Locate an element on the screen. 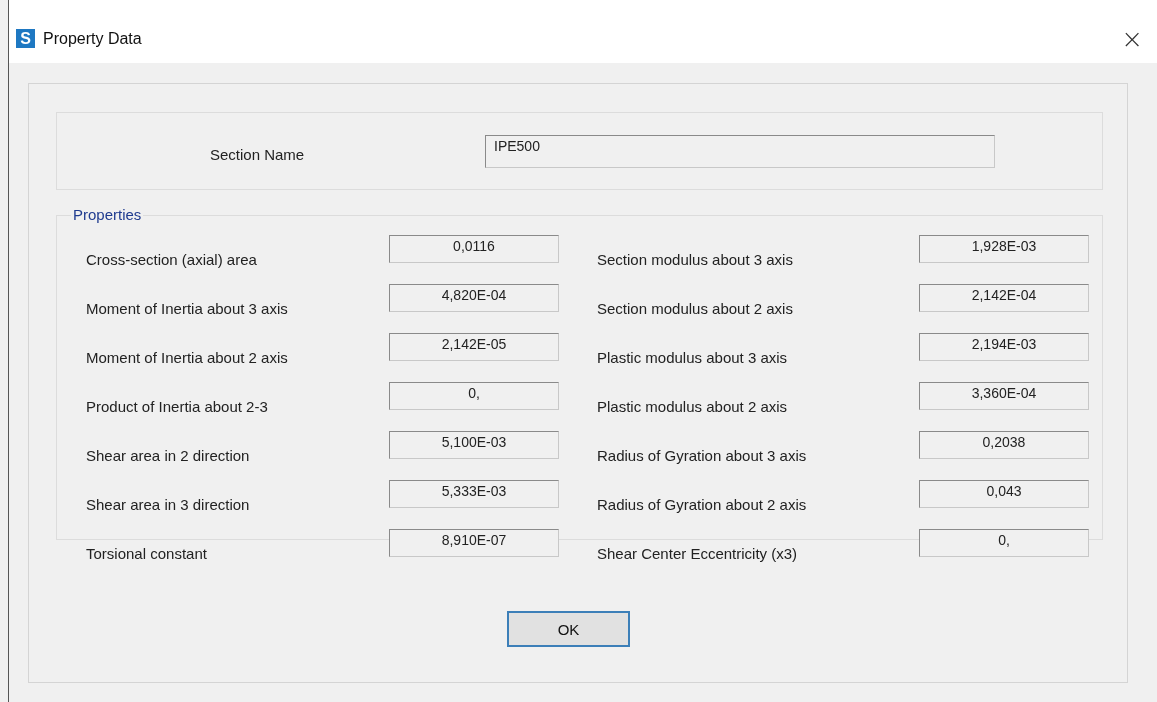 This screenshot has height=702, width=1157. property-label: Plastic modulus about 2 axis is located at coordinates (693, 407).